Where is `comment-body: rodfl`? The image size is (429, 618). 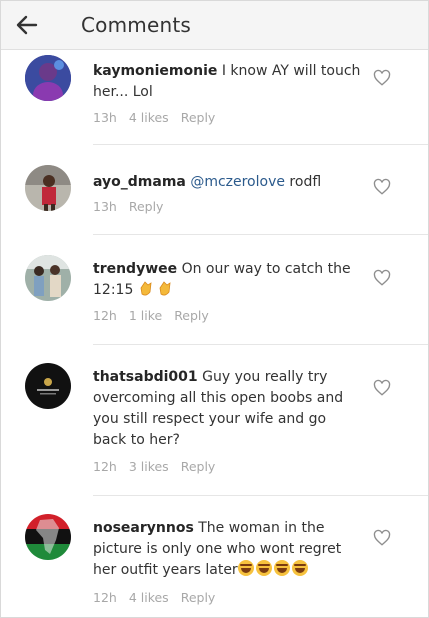
comment-body: rodfl is located at coordinates (303, 182).